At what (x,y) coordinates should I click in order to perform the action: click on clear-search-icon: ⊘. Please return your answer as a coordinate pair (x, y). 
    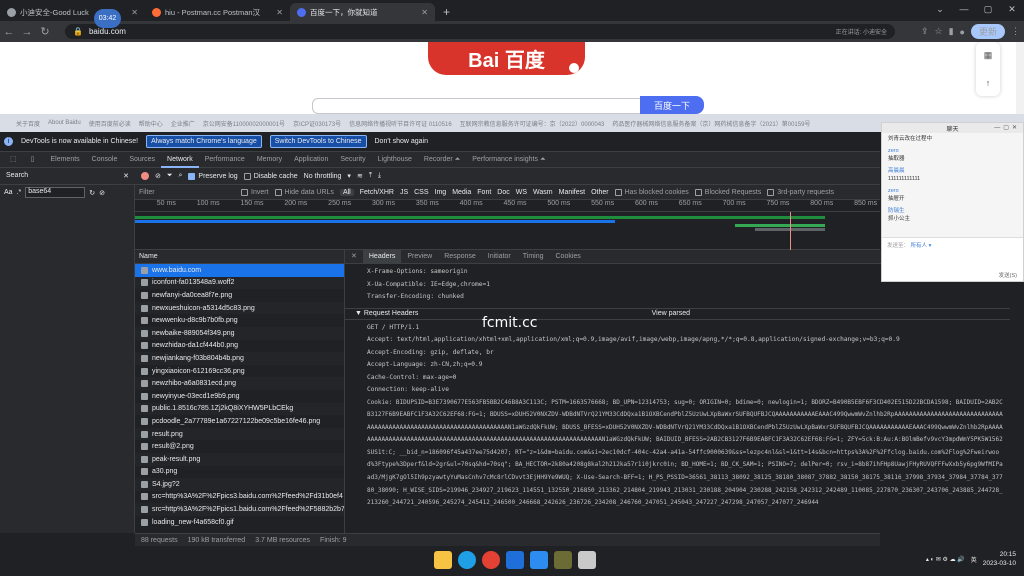
    Looking at the image, I should click on (102, 193).